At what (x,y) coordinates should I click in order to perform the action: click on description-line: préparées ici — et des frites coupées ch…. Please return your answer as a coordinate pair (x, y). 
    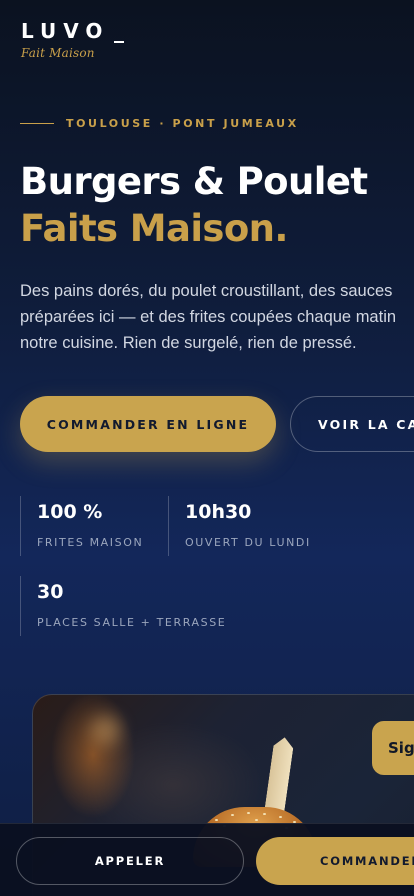
    Looking at the image, I should click on (208, 317).